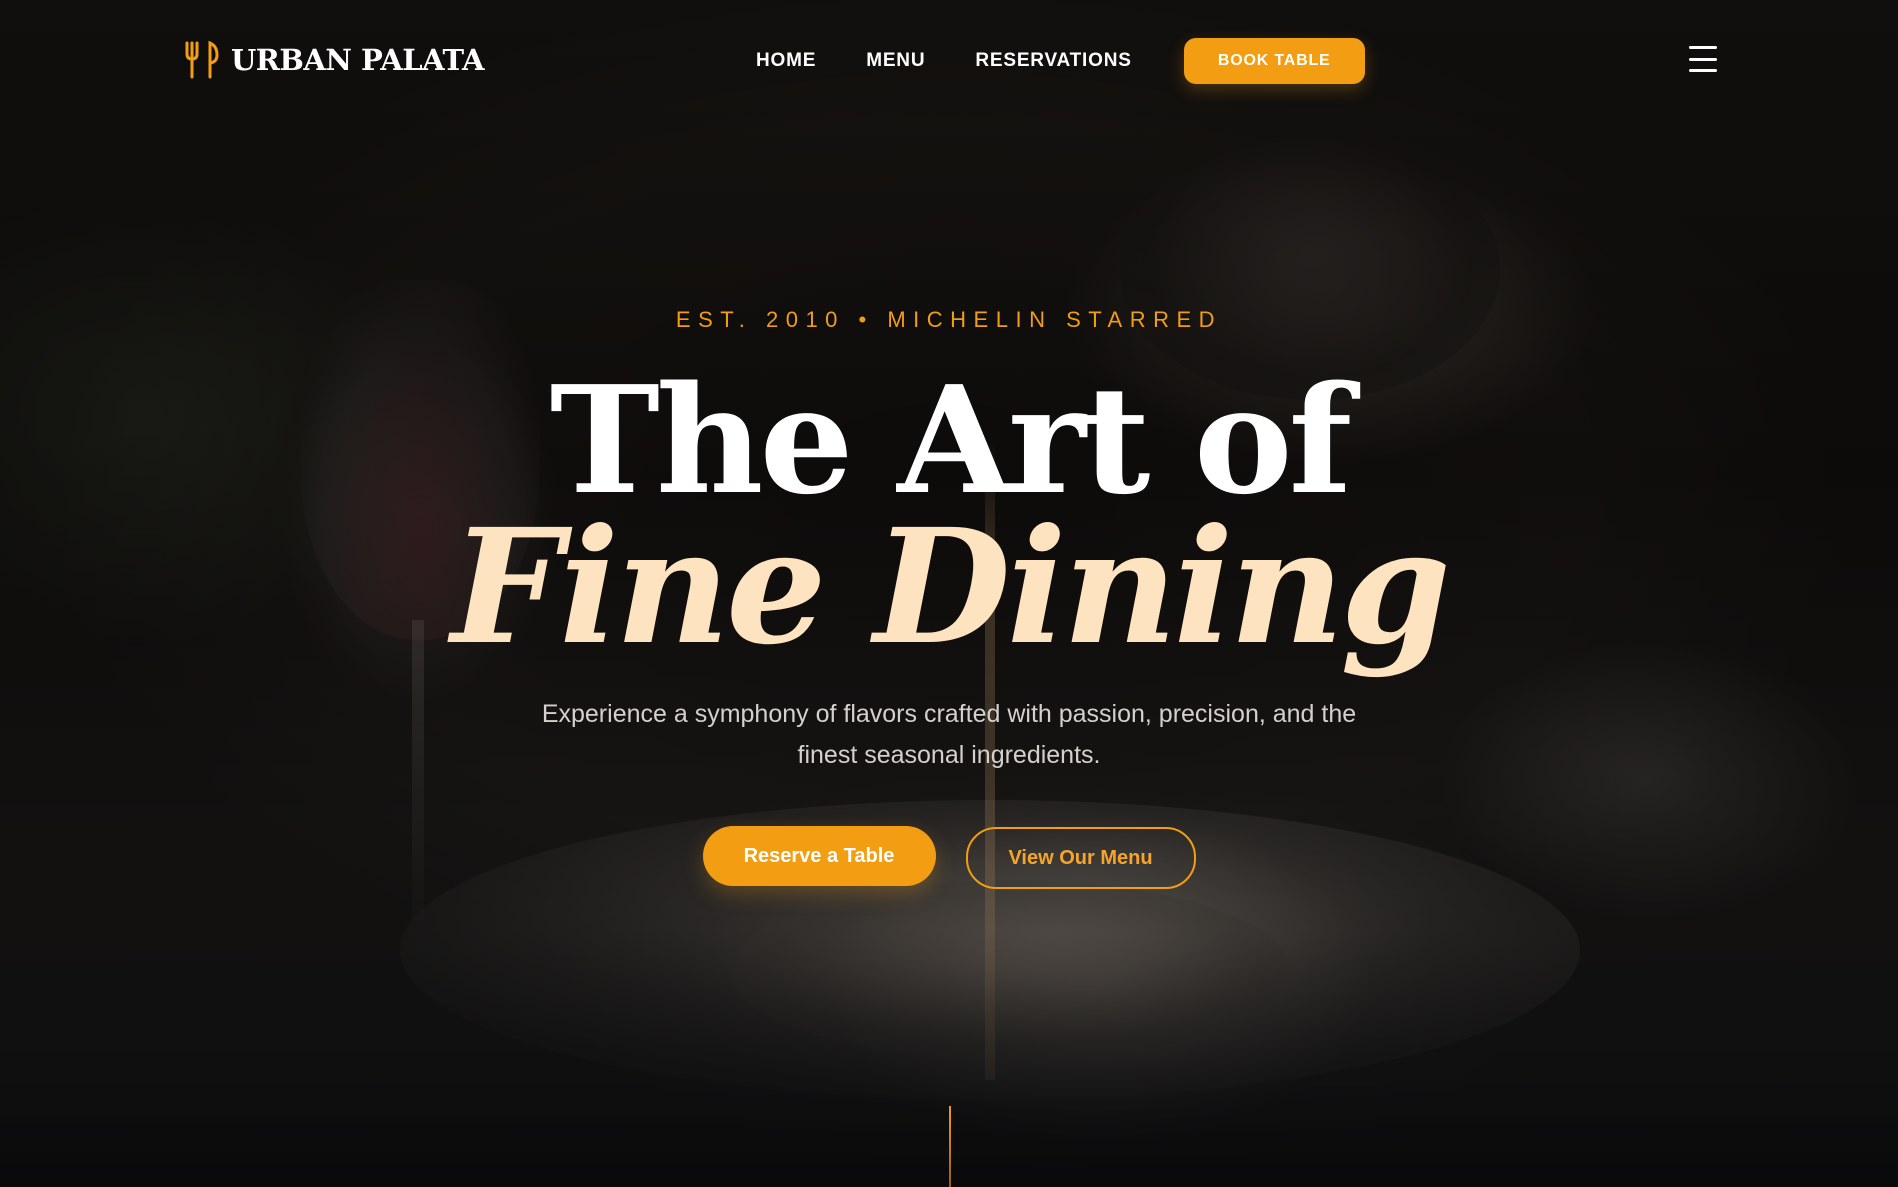 This screenshot has height=1187, width=1898. What do you see at coordinates (1274, 61) in the screenshot?
I see `book-table-button: BOOK TABLE` at bounding box center [1274, 61].